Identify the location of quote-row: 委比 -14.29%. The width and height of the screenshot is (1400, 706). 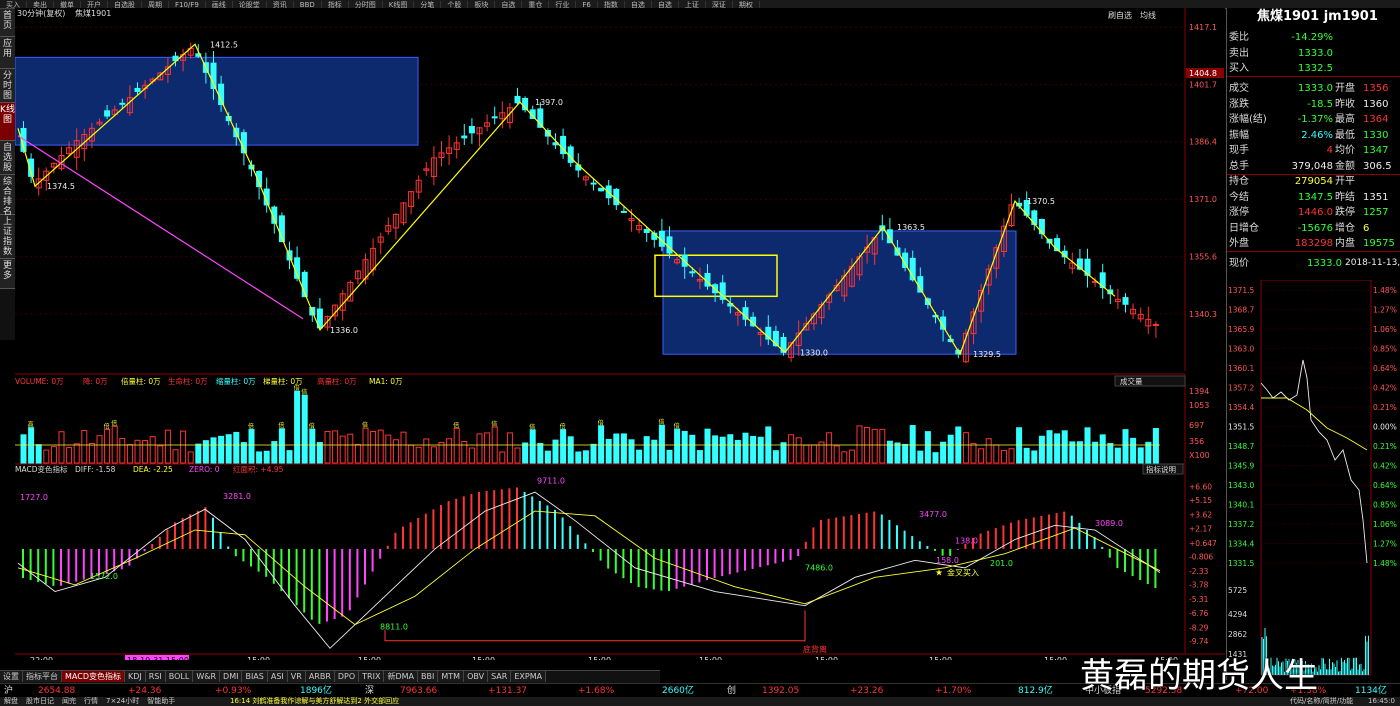
(1314, 37).